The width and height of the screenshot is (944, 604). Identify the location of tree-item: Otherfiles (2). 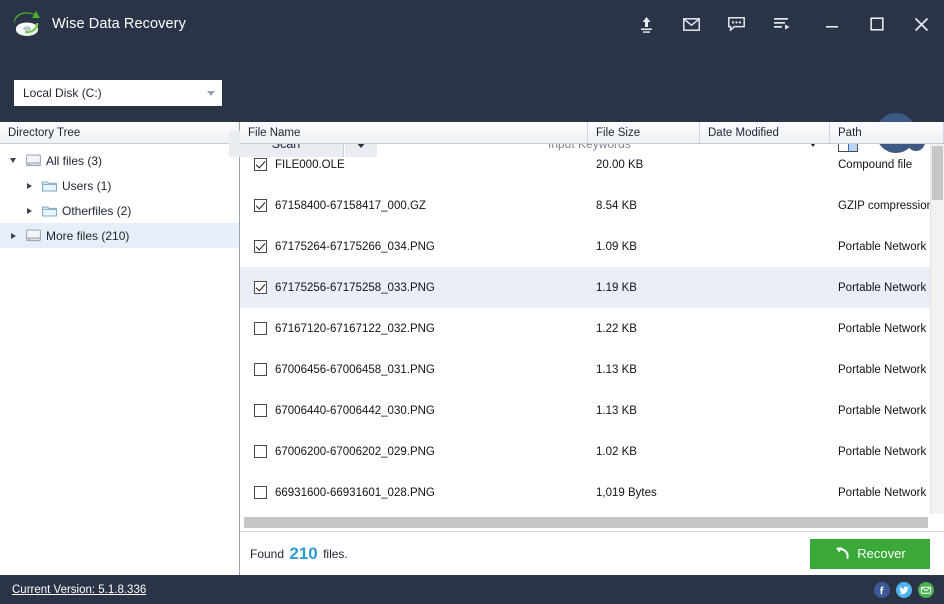
(119, 210).